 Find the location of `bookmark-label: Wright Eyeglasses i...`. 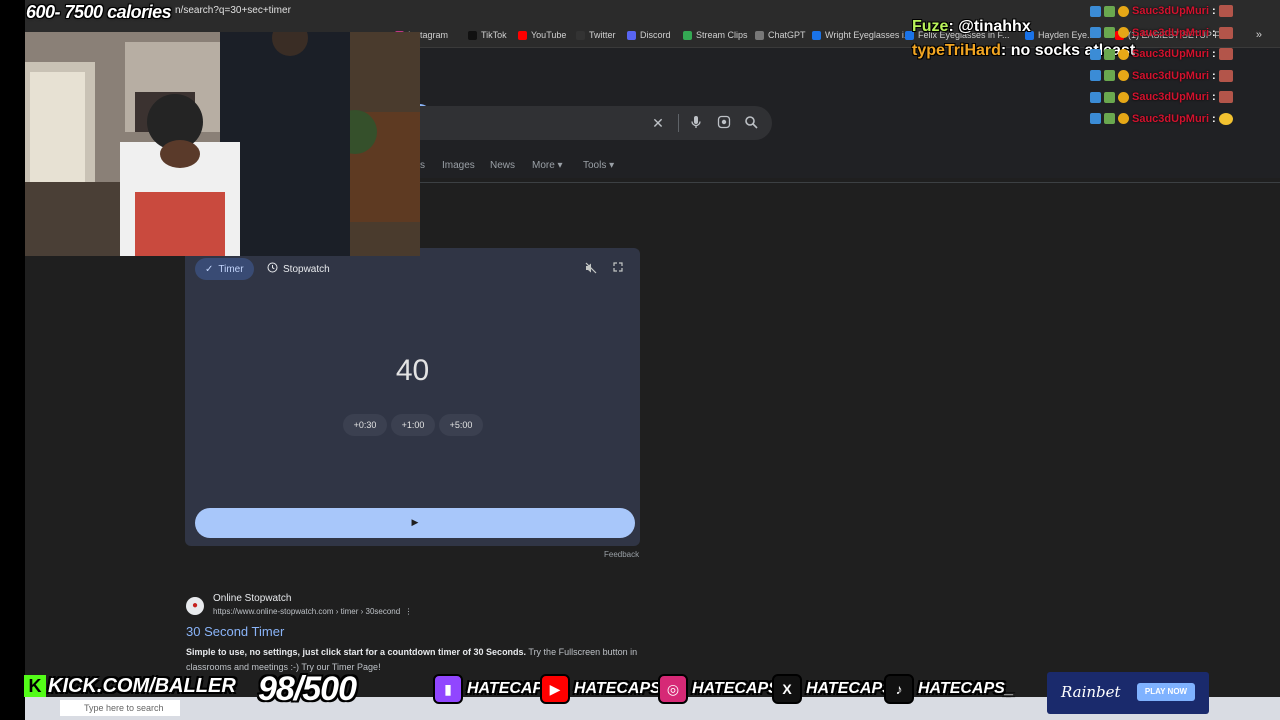

bookmark-label: Wright Eyeglasses i... is located at coordinates (868, 35).